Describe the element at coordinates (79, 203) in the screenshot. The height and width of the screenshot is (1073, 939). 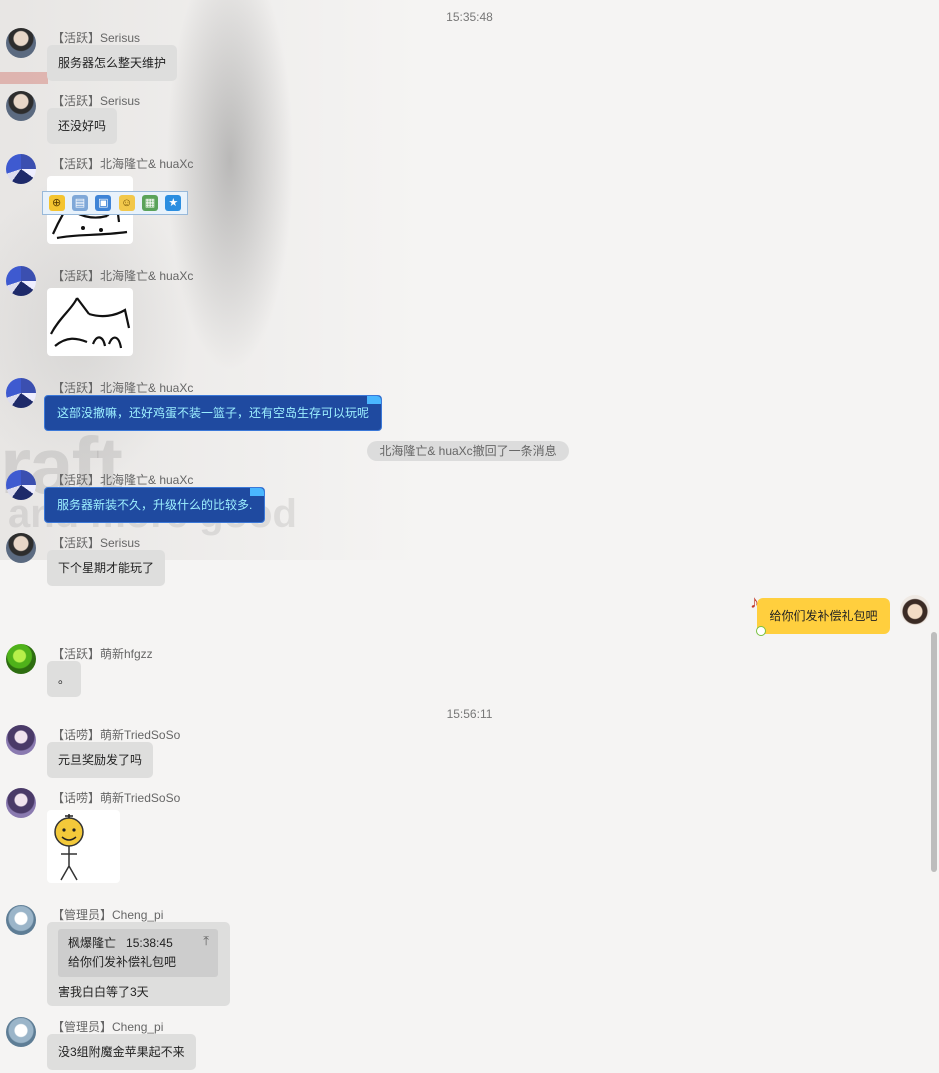
I see `save-icon: ▤` at that location.